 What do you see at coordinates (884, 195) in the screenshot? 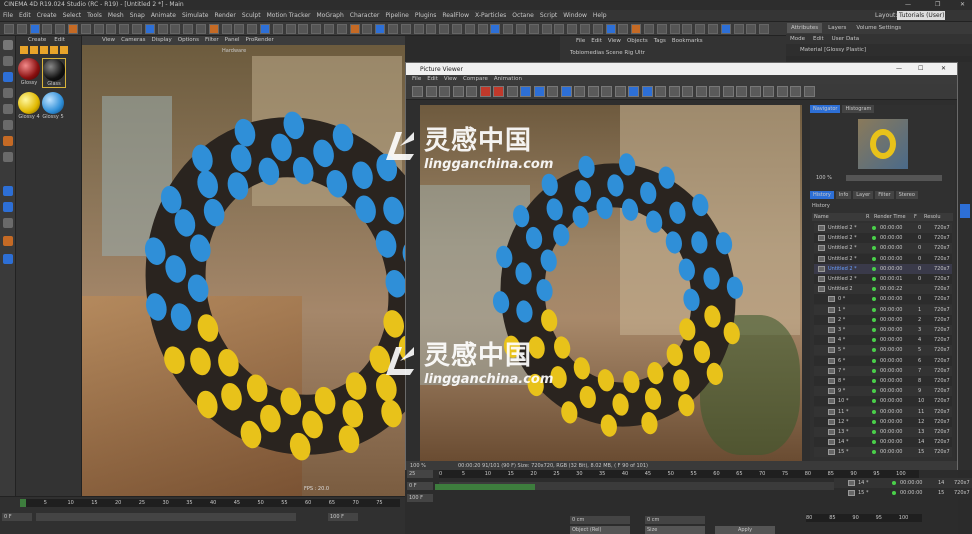
I see `history-tab: Filter` at bounding box center [884, 195].